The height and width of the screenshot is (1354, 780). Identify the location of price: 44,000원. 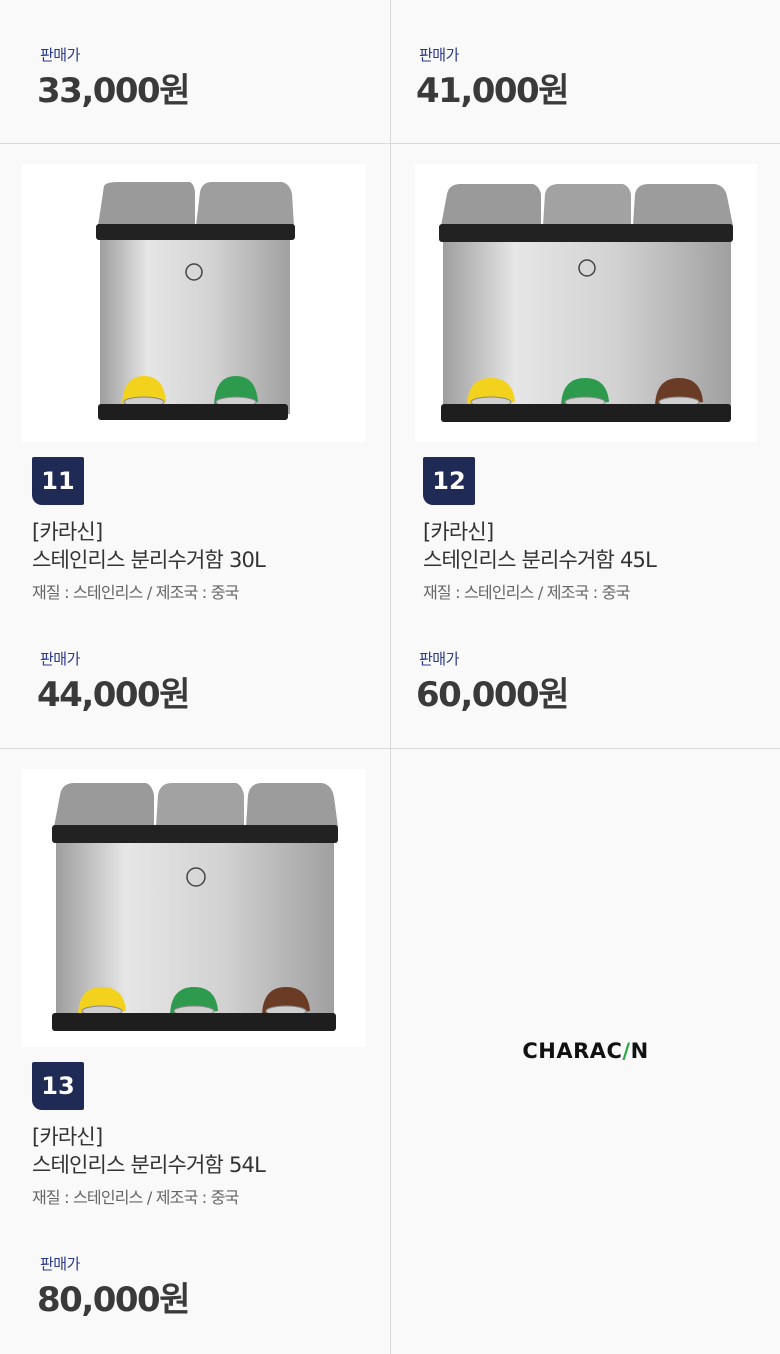
(113, 695).